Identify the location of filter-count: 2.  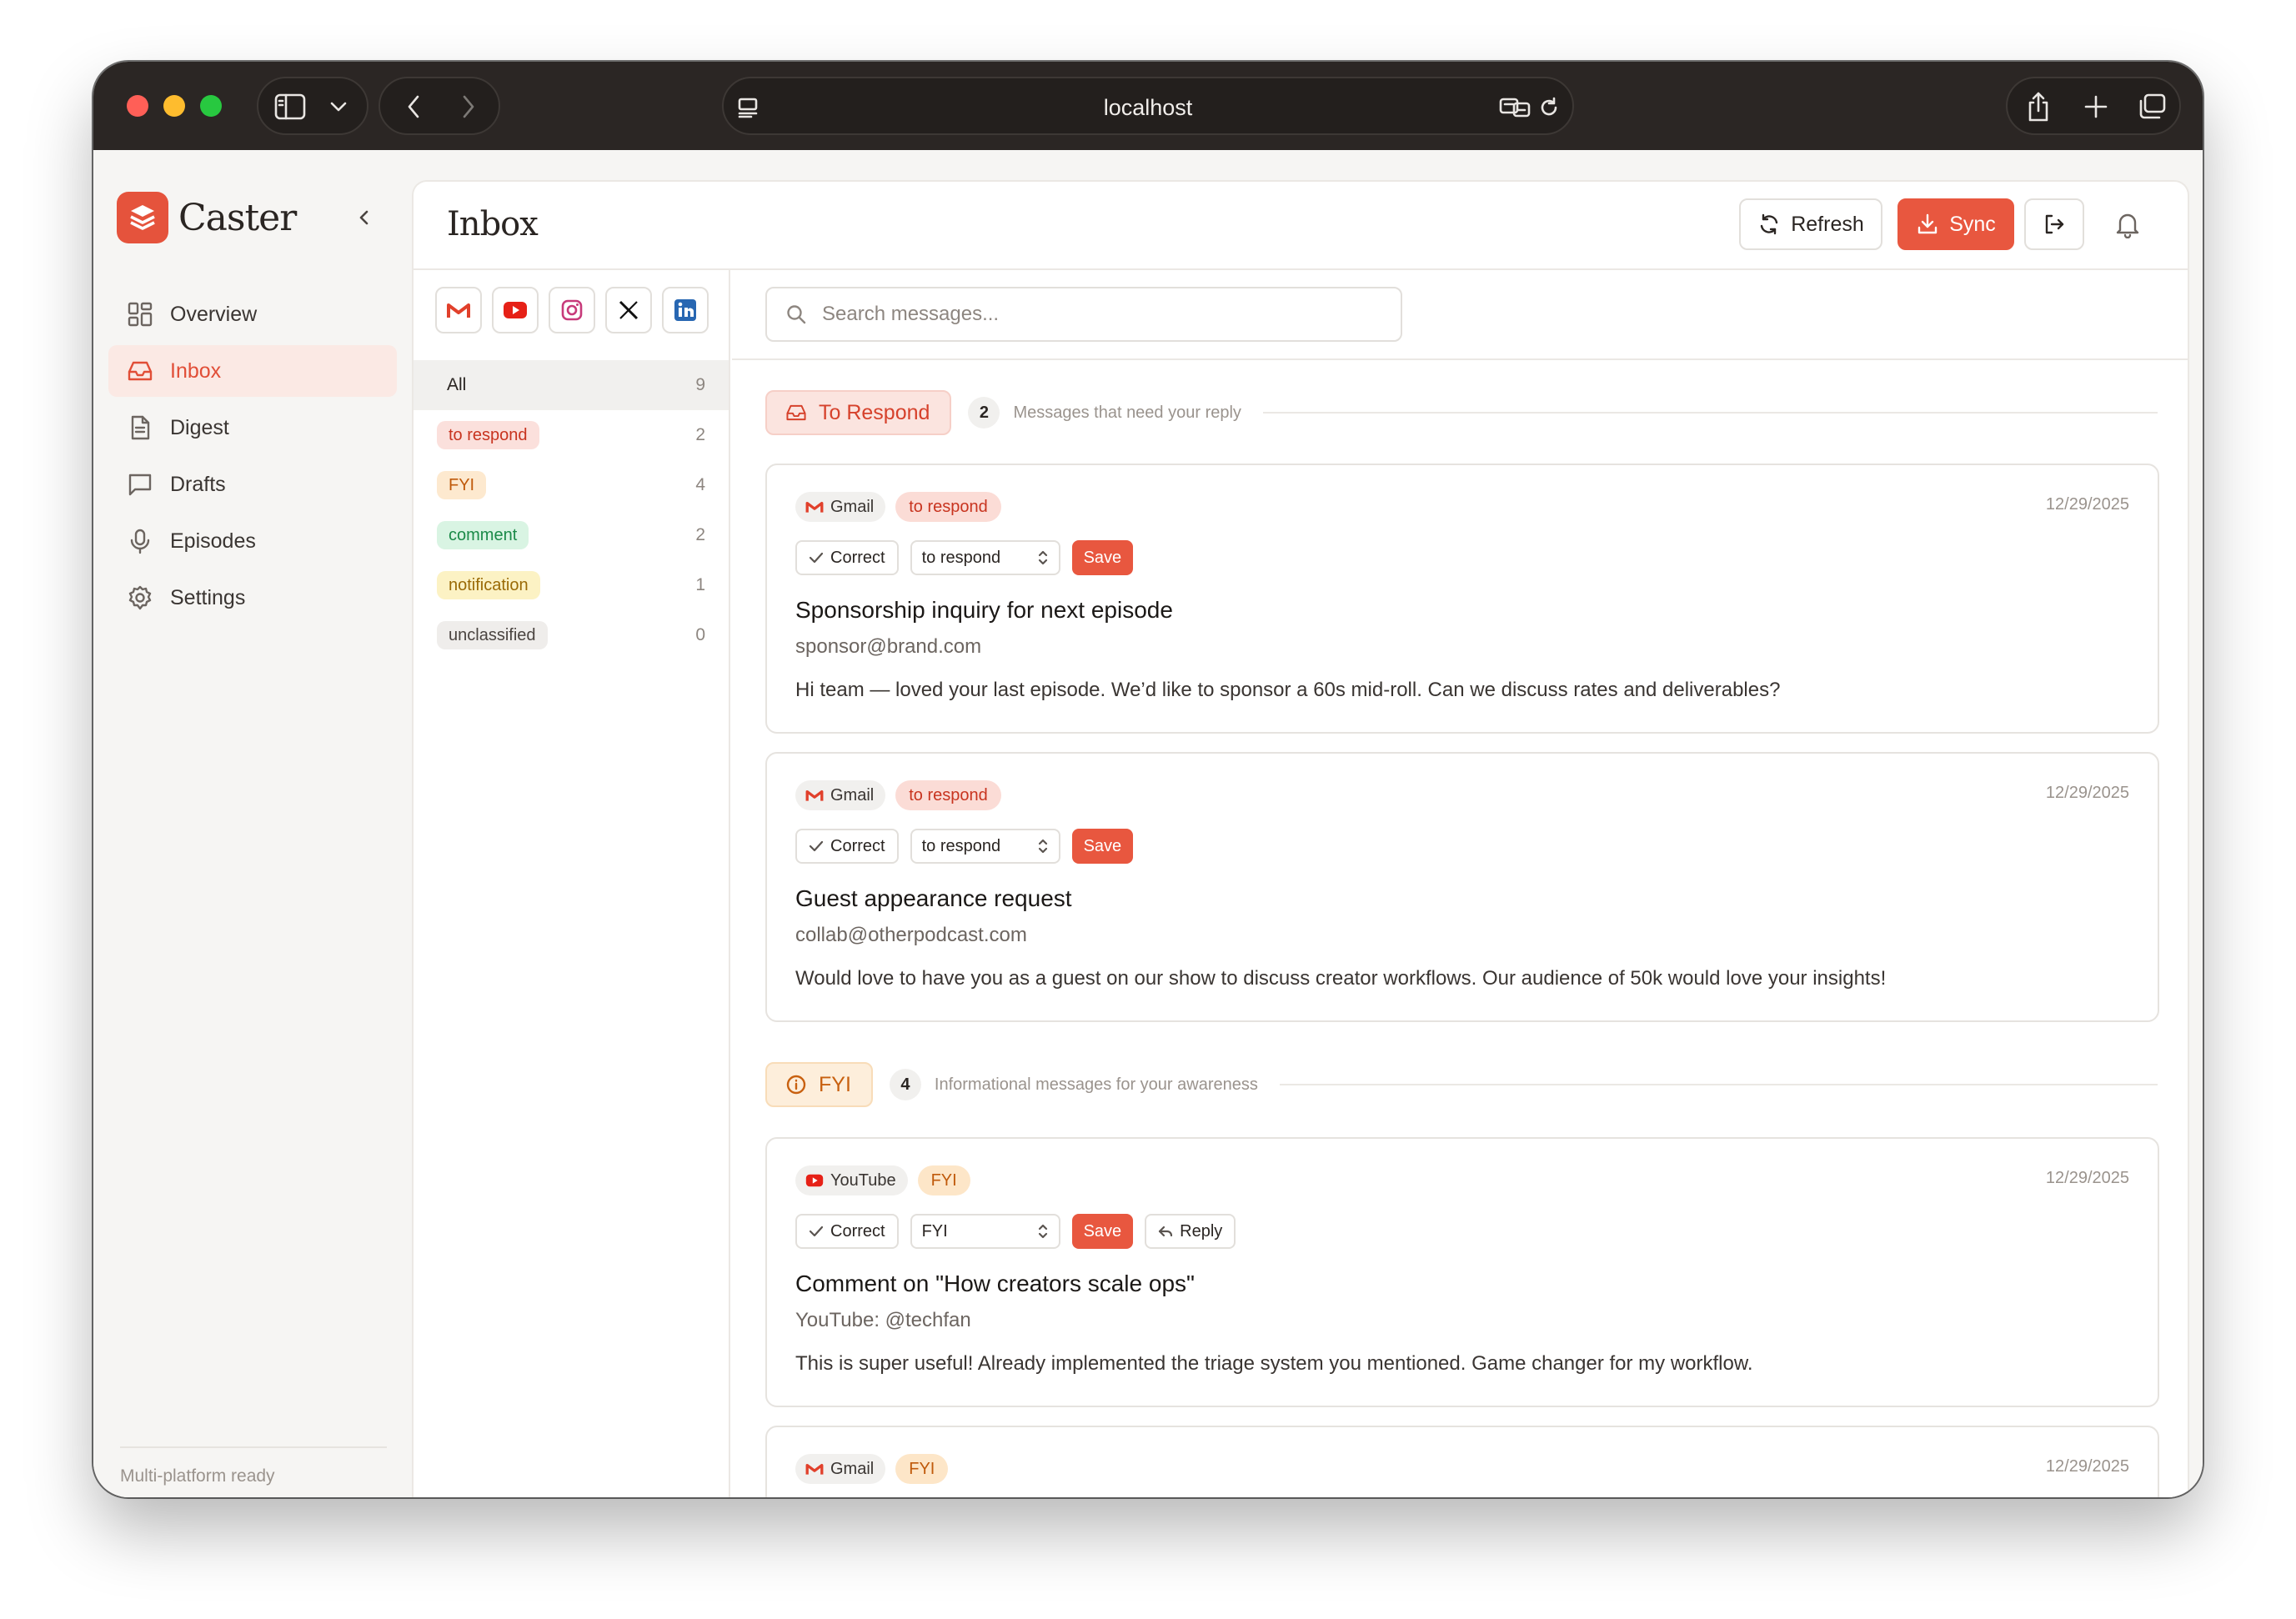
(700, 435).